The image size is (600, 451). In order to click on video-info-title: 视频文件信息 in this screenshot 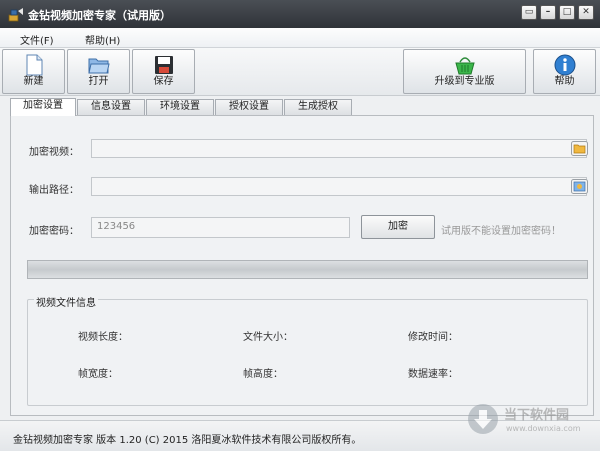, I will do `click(66, 301)`.